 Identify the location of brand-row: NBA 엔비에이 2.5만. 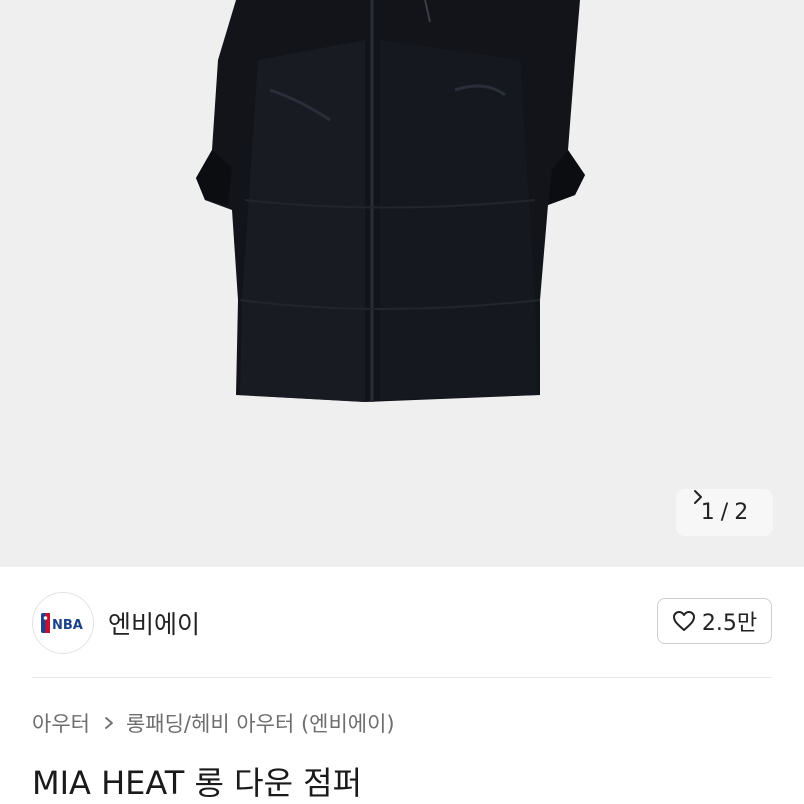
(402, 622).